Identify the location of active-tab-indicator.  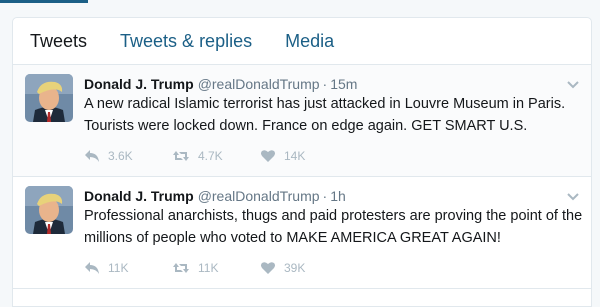
(44, 1).